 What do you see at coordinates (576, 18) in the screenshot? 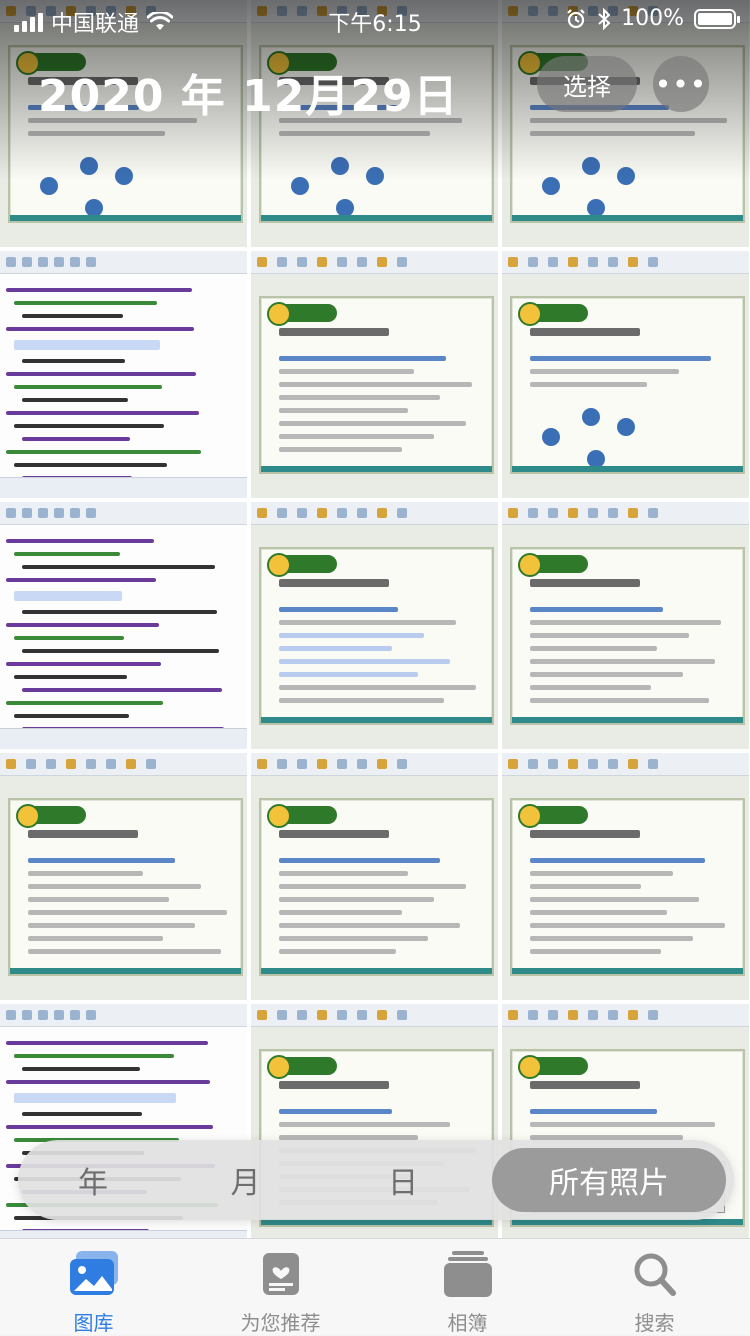
I see `alarm-icon` at bounding box center [576, 18].